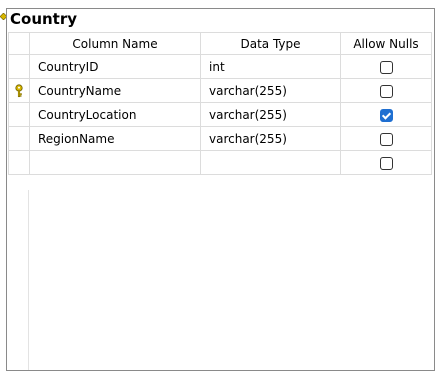 The image size is (439, 375). Describe the element at coordinates (217, 66) in the screenshot. I see `data-type-text: int` at that location.